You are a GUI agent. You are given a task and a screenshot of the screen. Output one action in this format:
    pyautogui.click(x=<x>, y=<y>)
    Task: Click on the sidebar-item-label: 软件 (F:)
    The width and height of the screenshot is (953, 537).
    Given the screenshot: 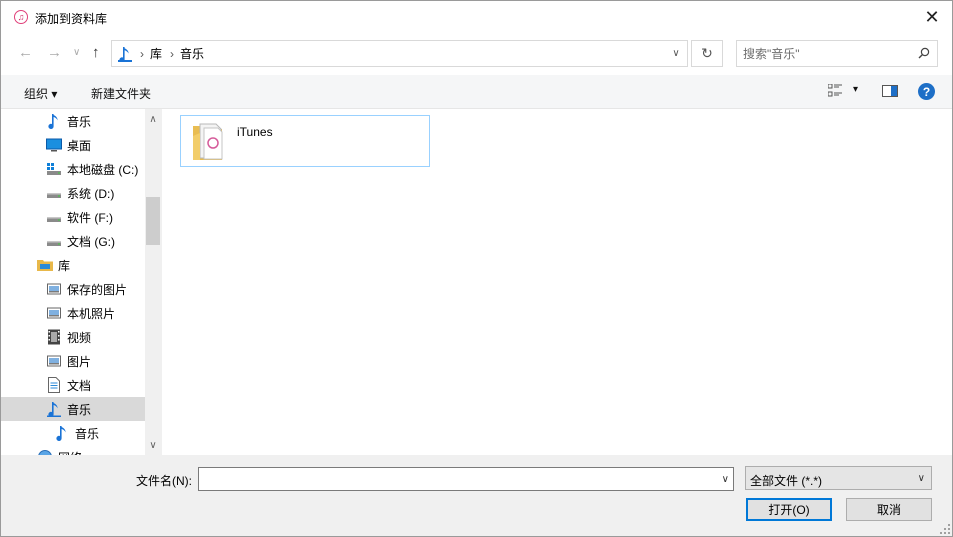 What is the action you would take?
    pyautogui.click(x=90, y=217)
    